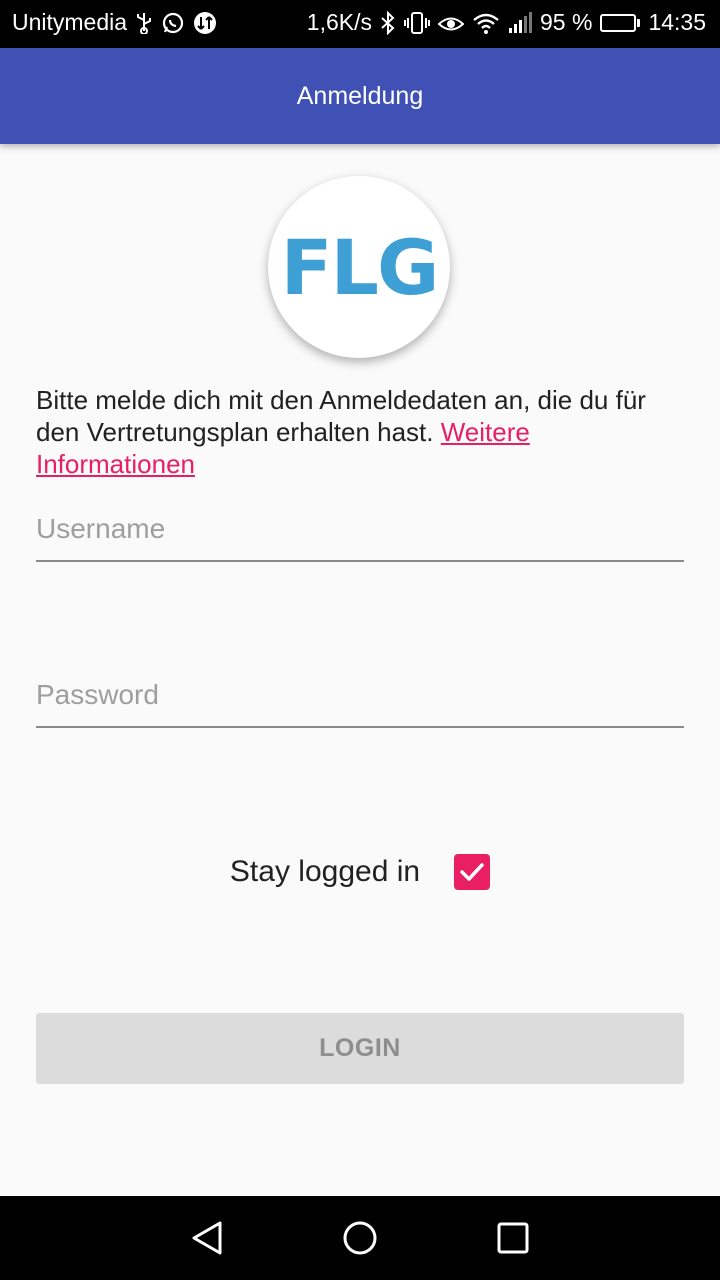  I want to click on stay-logged-in-checkbox, so click(472, 872).